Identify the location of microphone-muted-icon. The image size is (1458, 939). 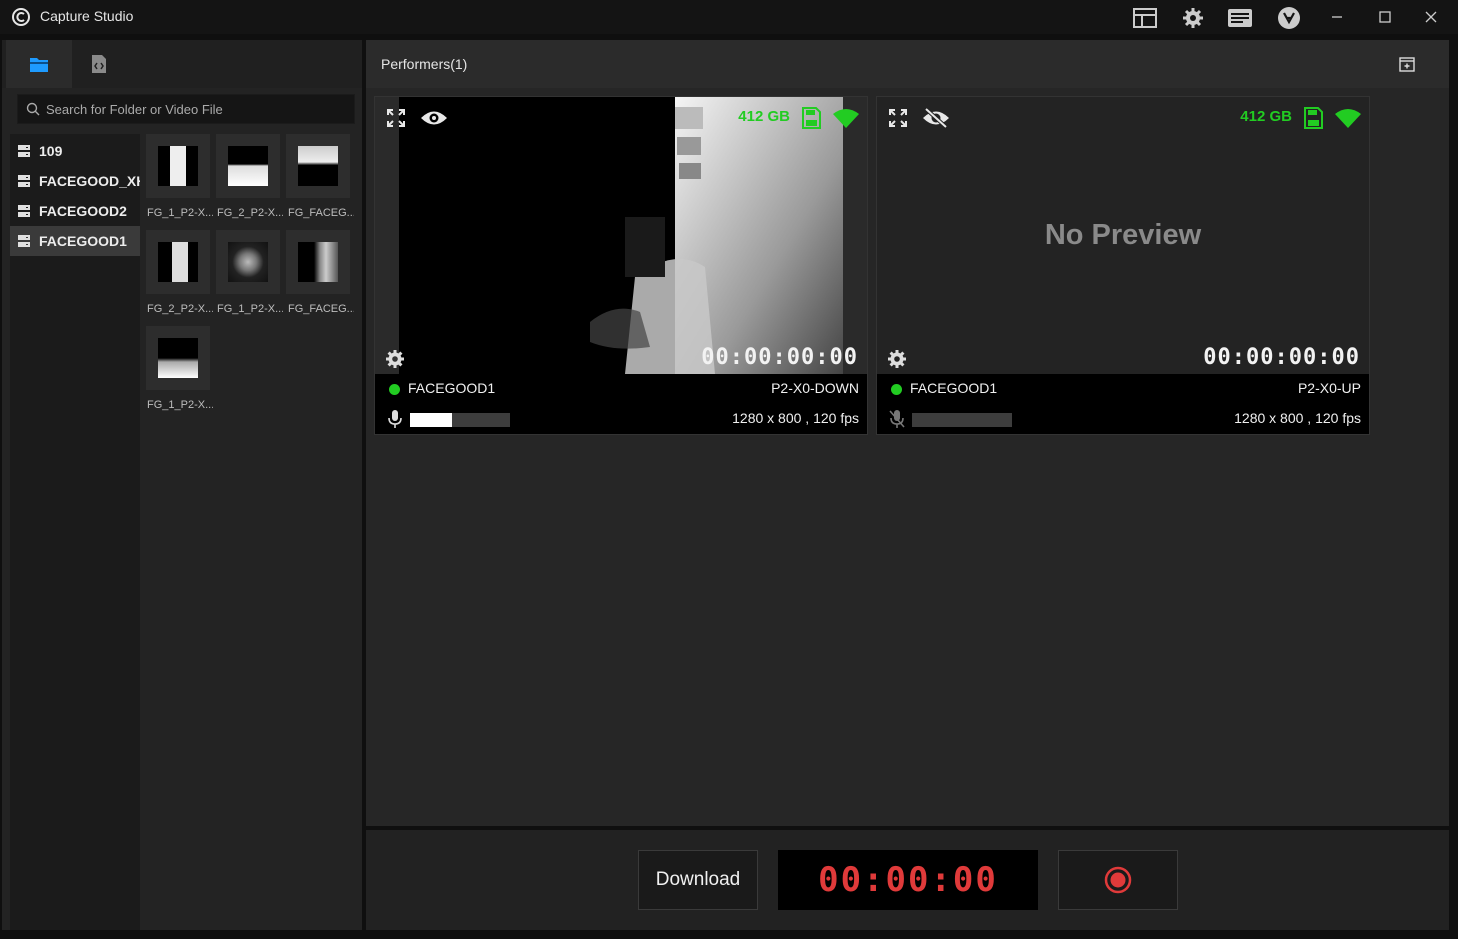
(897, 419).